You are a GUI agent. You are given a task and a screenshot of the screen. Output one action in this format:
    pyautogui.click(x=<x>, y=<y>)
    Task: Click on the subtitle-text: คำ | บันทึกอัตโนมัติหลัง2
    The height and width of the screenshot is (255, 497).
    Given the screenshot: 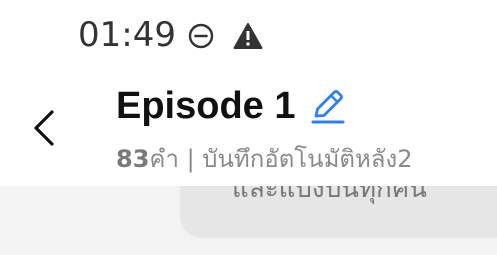 What is the action you would take?
    pyautogui.click(x=281, y=159)
    